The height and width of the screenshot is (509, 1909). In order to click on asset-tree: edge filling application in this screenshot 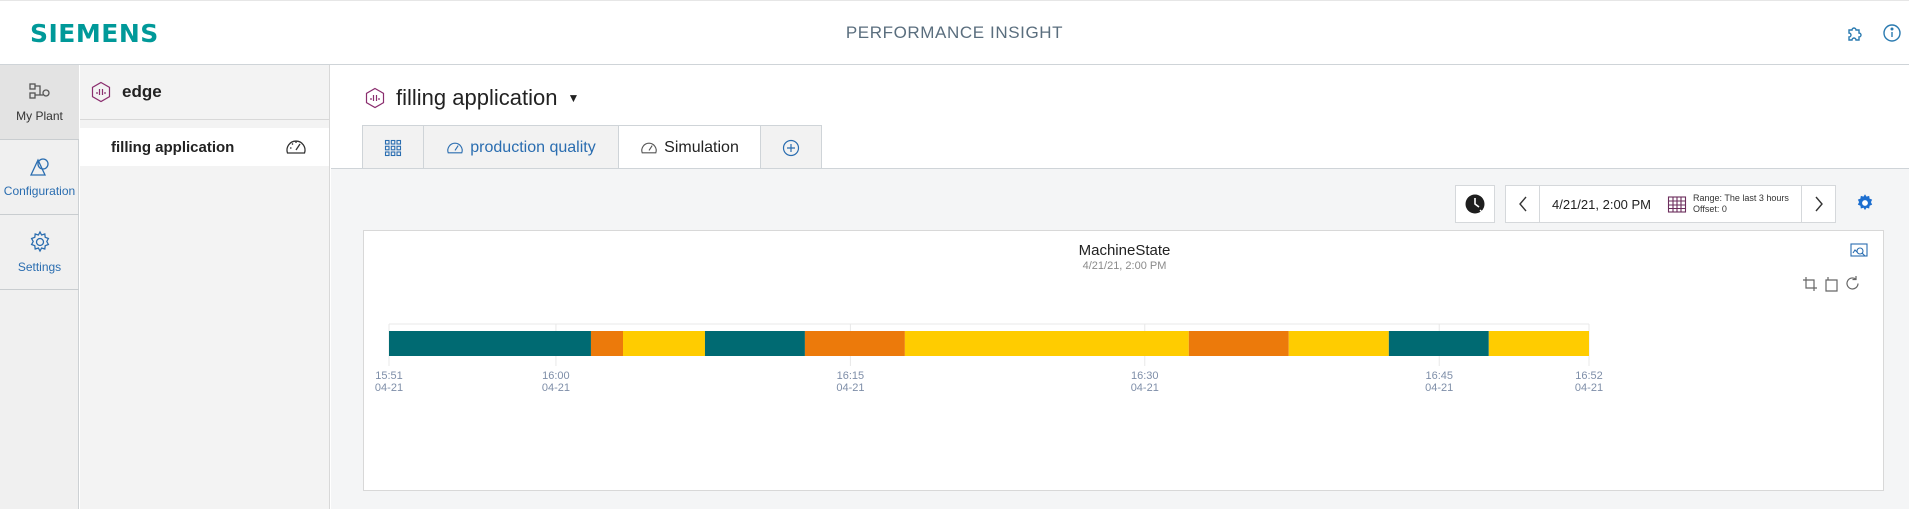, I will do `click(205, 287)`.